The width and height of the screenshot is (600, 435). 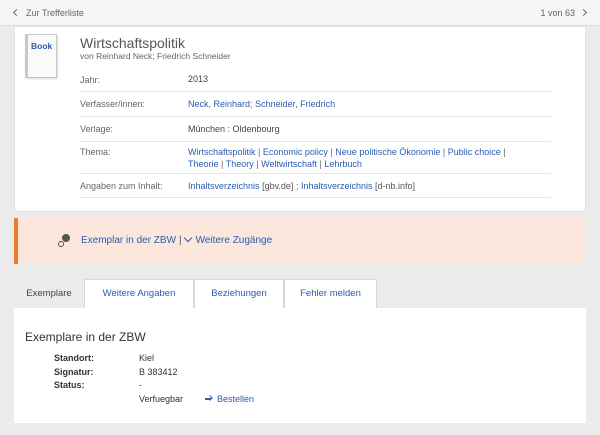 I want to click on field-label-verfasser: Verfasser/innen:, so click(x=113, y=104).